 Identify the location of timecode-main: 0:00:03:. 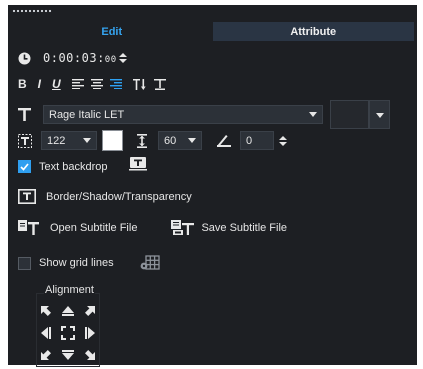
(74, 58).